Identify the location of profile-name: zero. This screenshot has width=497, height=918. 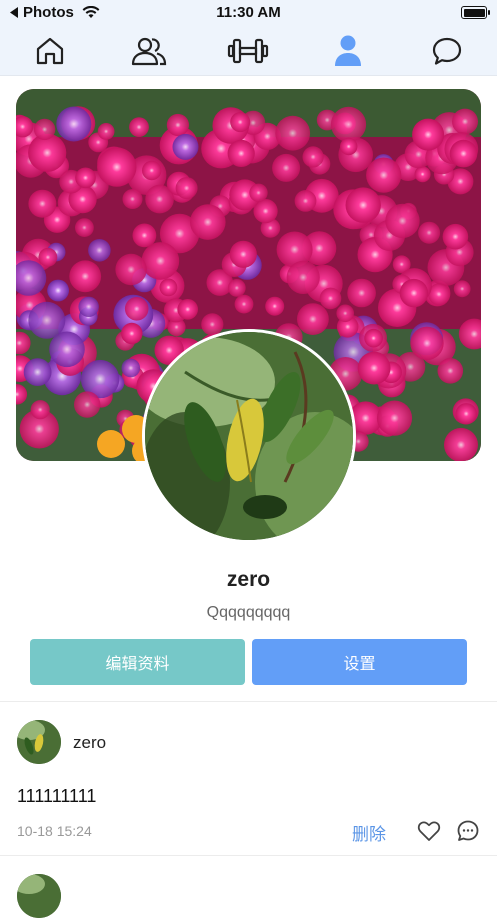
(248, 579).